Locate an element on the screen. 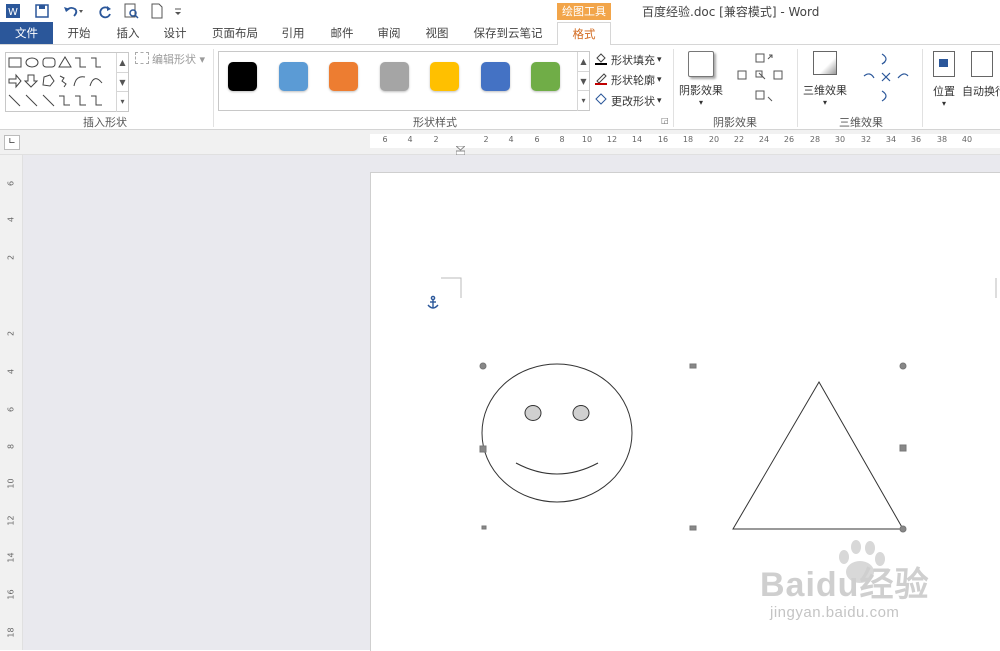  tab-design: 设计 is located at coordinates (175, 33).